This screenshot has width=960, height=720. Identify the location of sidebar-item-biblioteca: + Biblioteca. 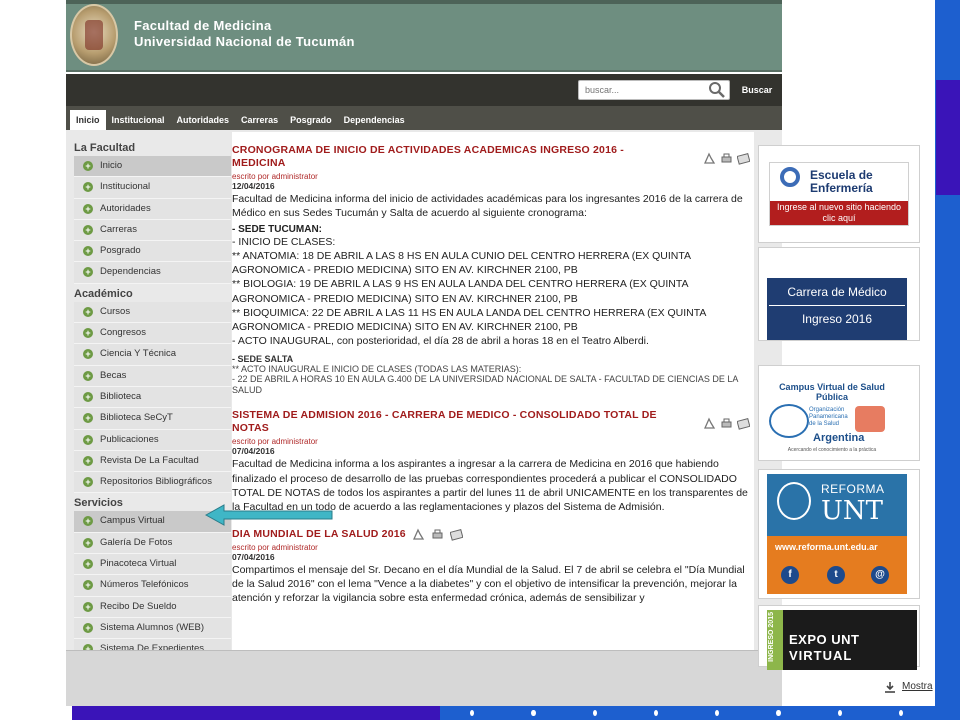
(152, 397).